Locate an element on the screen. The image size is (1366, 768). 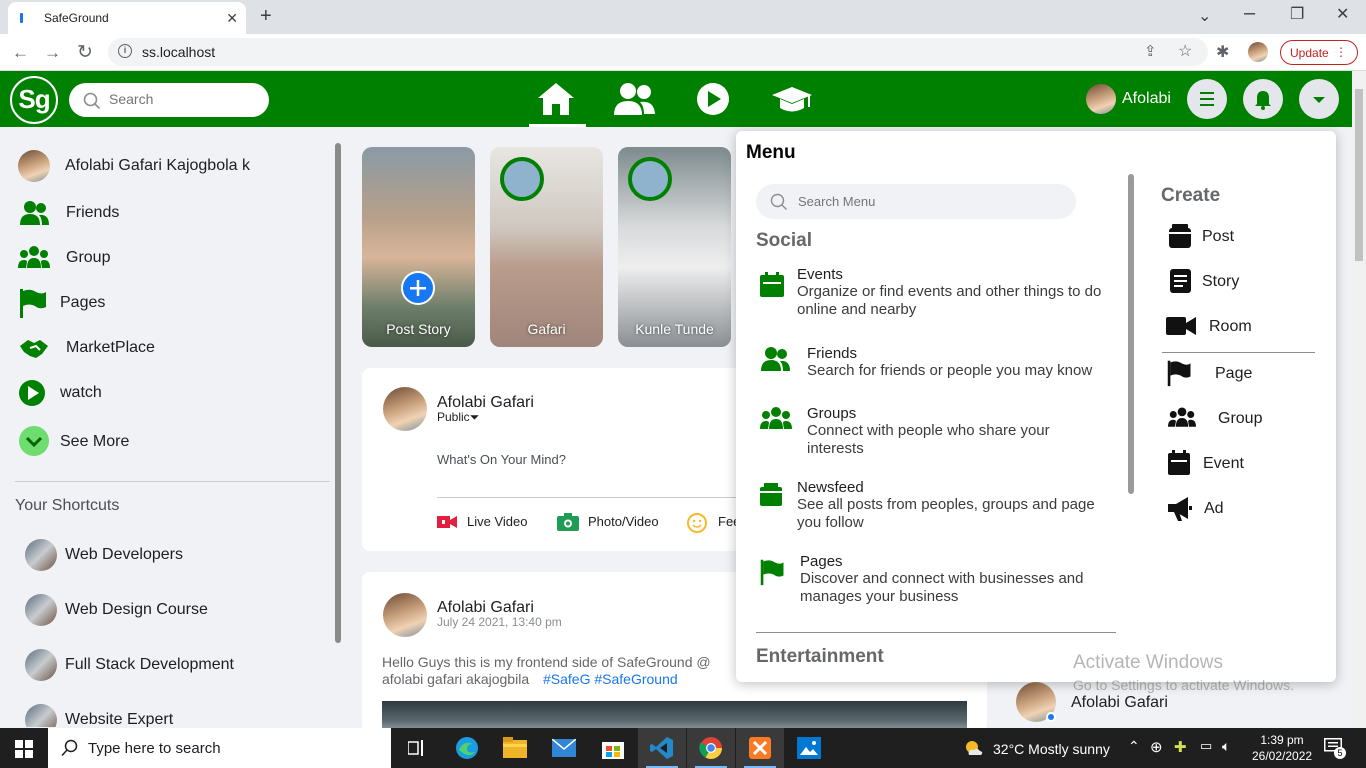
feeling-button: Feeling/Activity is located at coordinates (714, 523).